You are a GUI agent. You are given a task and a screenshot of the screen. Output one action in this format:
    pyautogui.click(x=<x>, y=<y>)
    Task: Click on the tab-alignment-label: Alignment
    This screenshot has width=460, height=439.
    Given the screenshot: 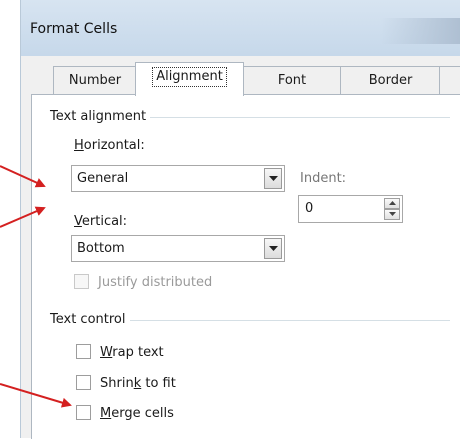 What is the action you would take?
    pyautogui.click(x=189, y=77)
    